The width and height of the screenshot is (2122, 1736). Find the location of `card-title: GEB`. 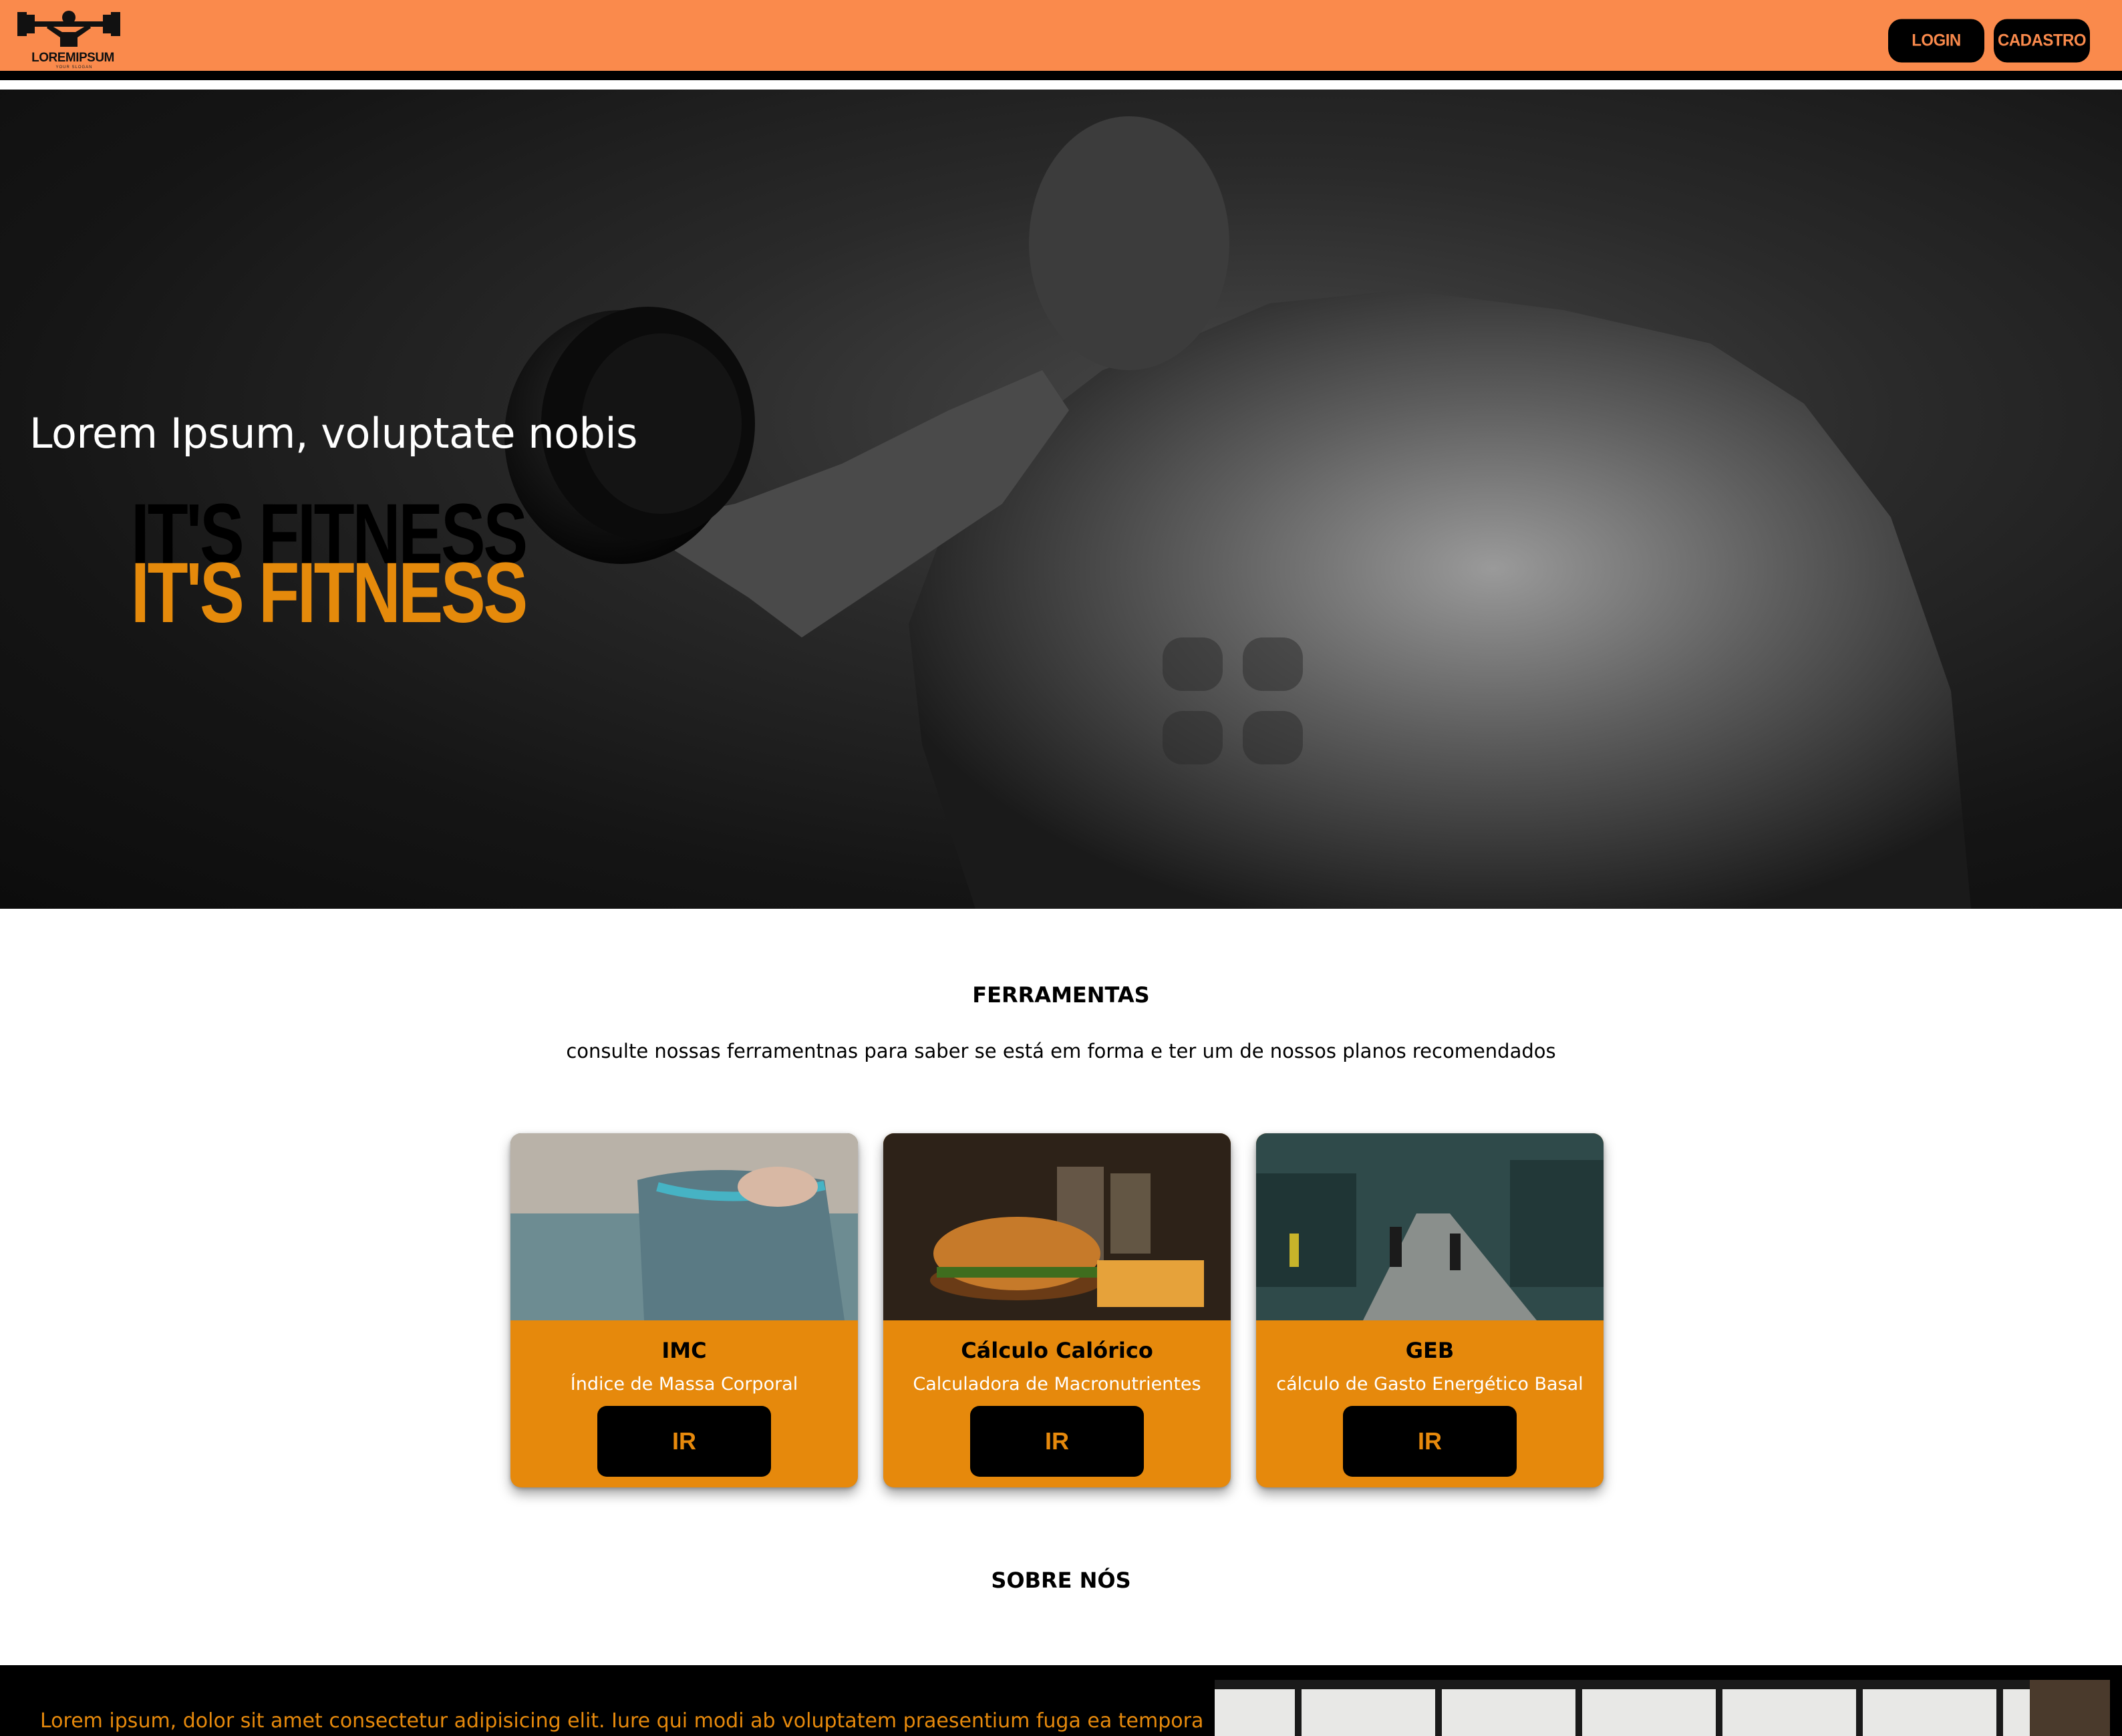

card-title: GEB is located at coordinates (1430, 1350).